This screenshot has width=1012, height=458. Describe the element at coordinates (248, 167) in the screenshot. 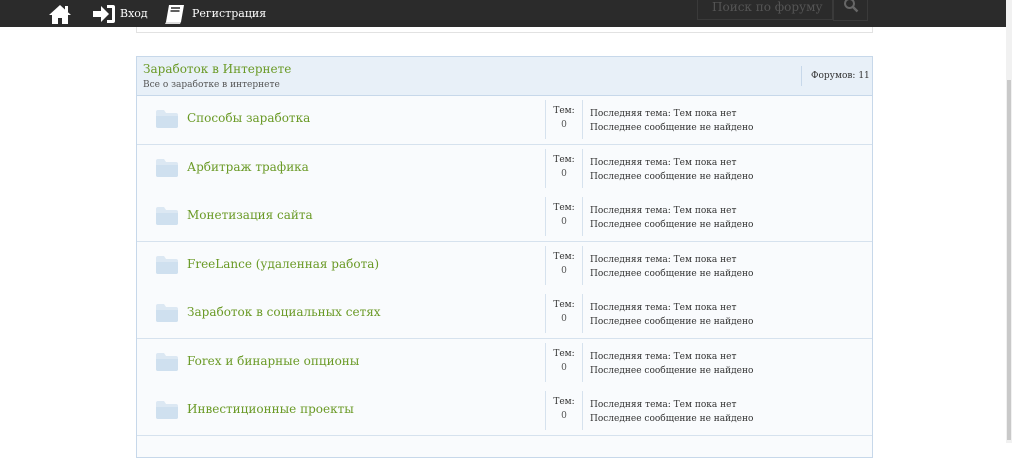

I see `forum-title-link: Арбитраж трафика` at that location.